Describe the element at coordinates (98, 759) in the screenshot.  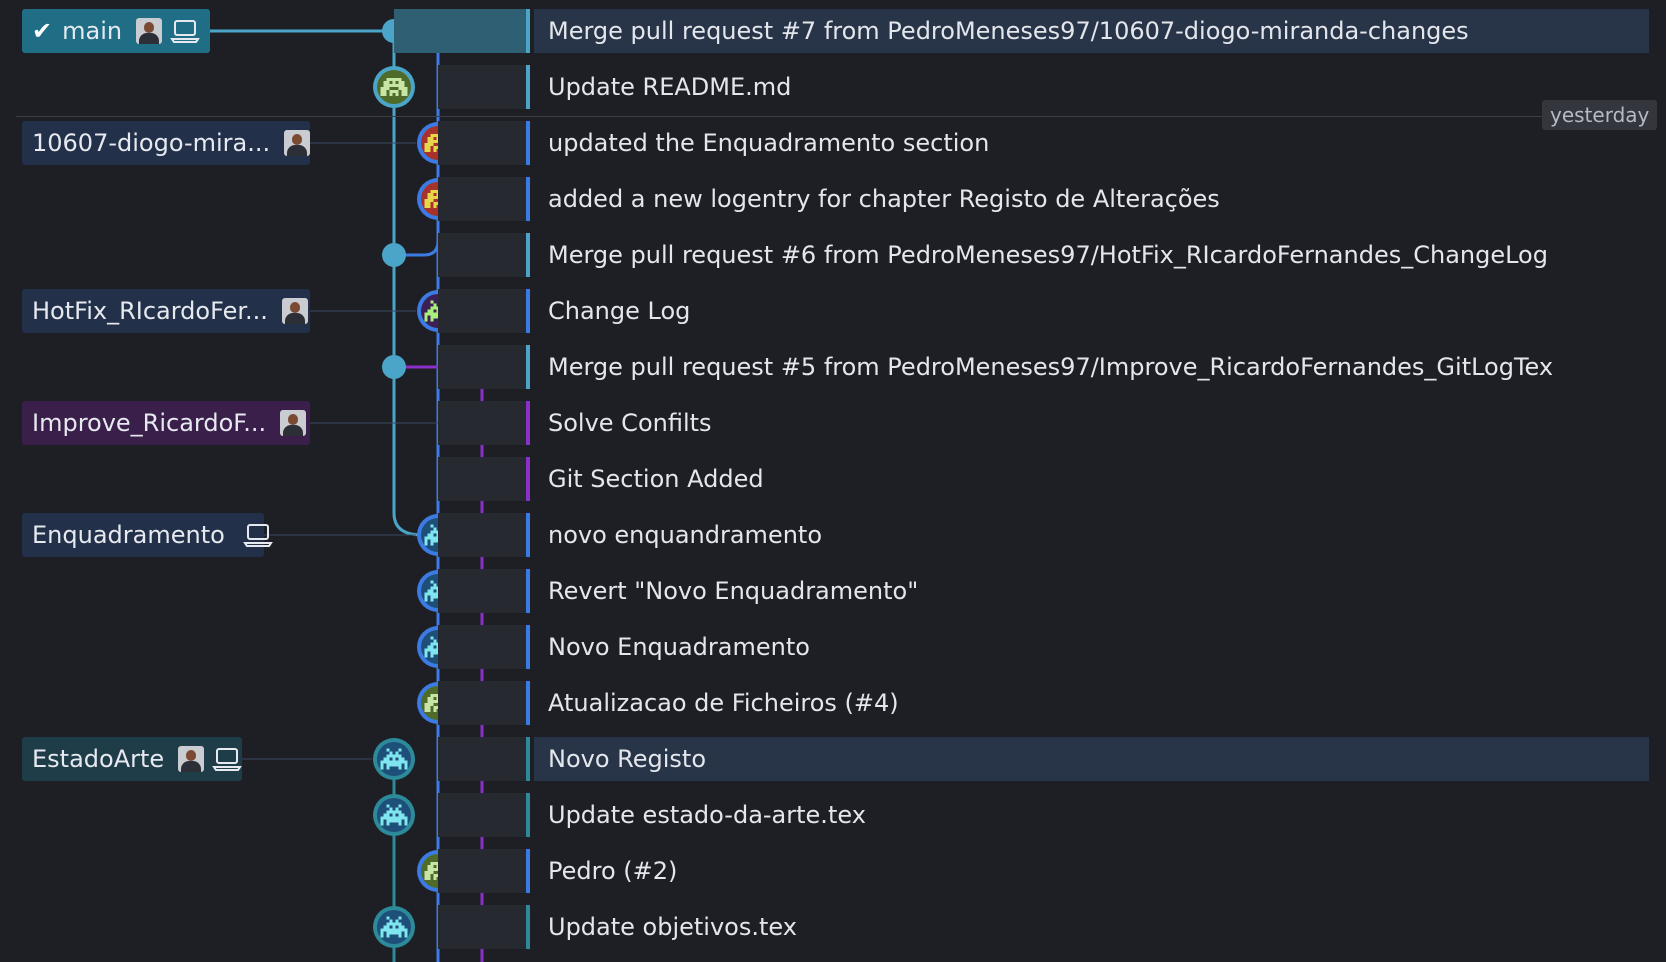
I see `branch-name: EstadoArte` at that location.